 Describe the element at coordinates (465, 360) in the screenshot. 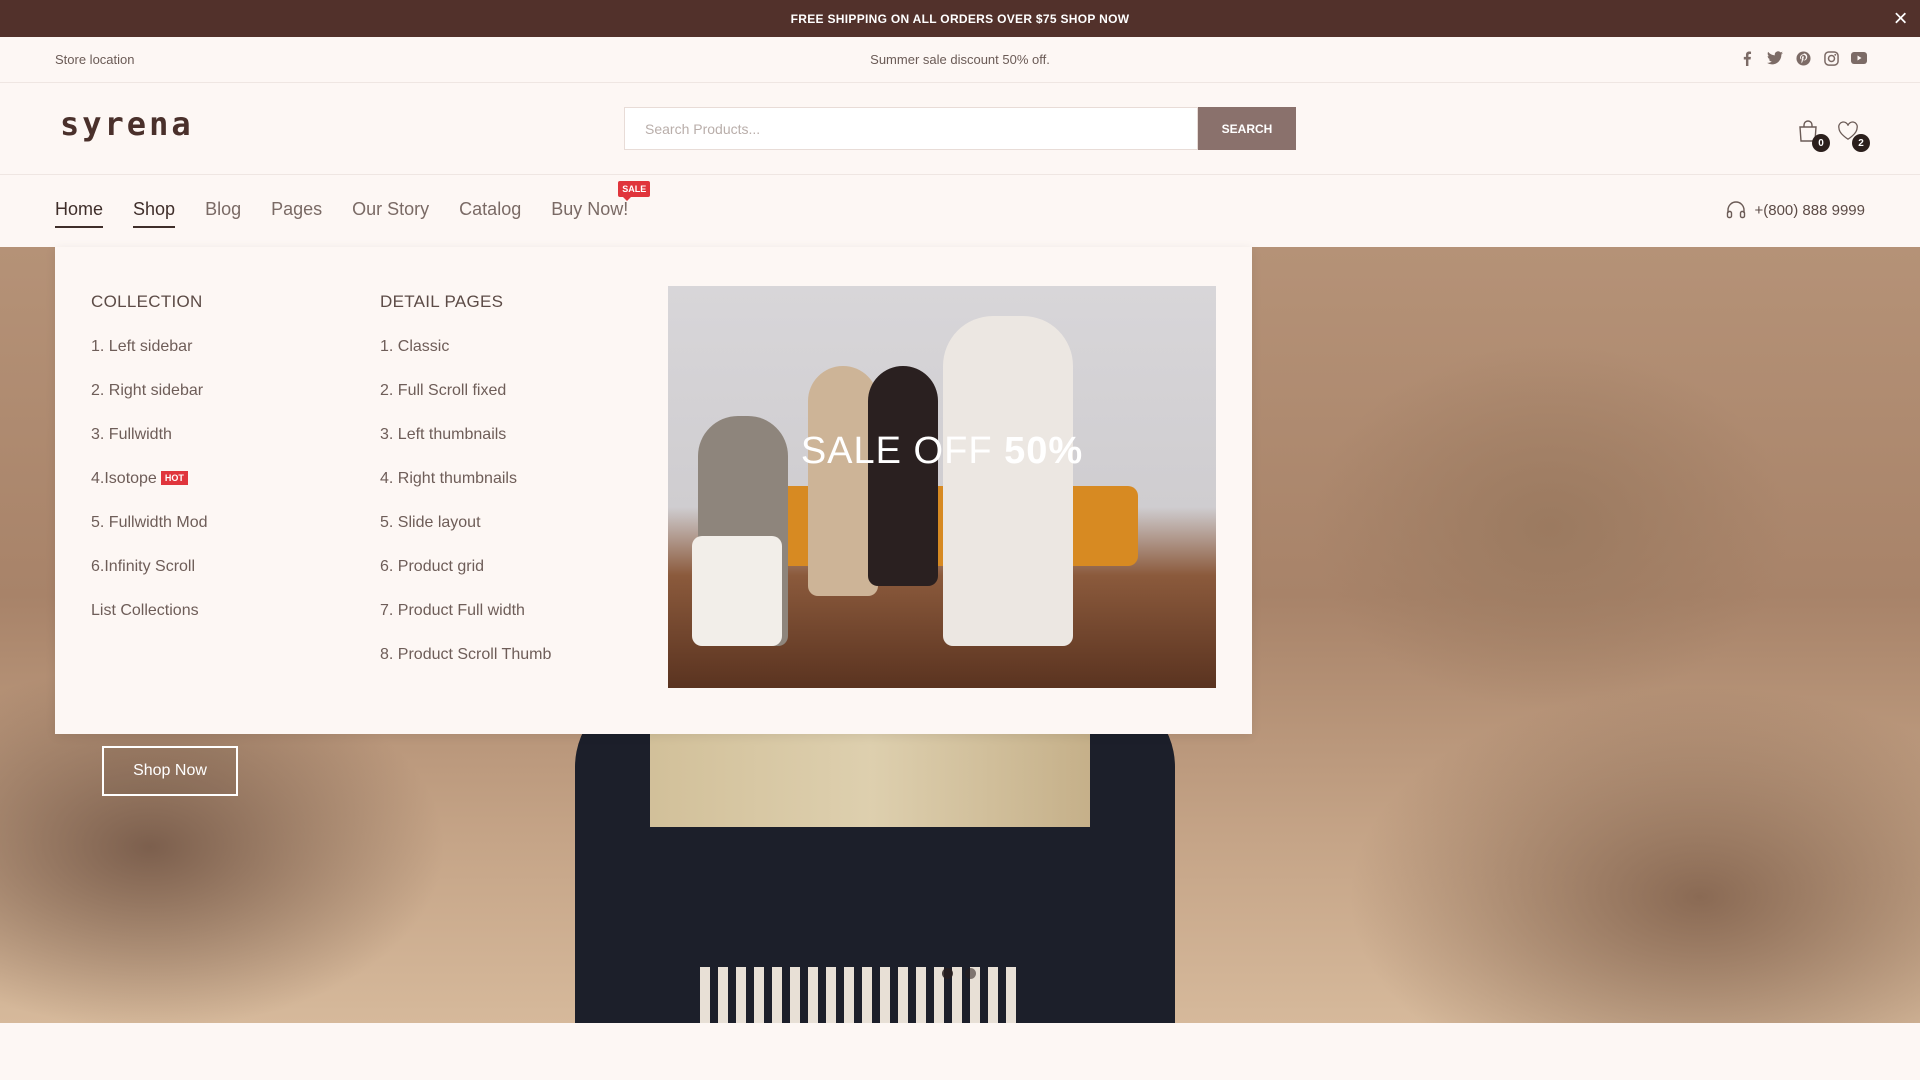

I see `menu-link-classic: 1. Classic` at that location.